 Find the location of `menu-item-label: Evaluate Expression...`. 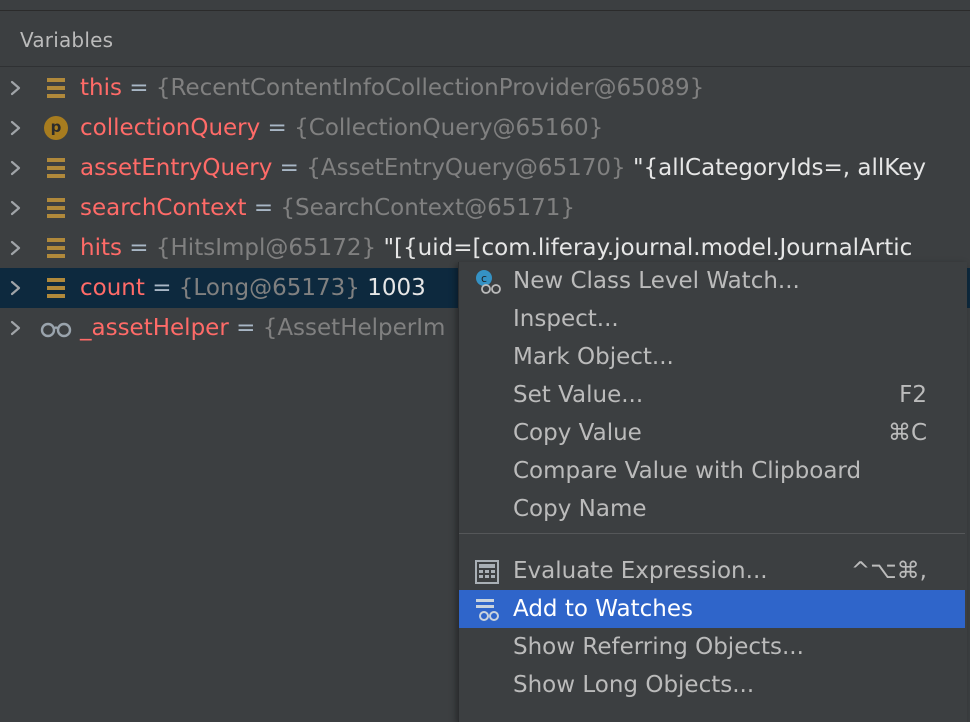

menu-item-label: Evaluate Expression... is located at coordinates (640, 571).